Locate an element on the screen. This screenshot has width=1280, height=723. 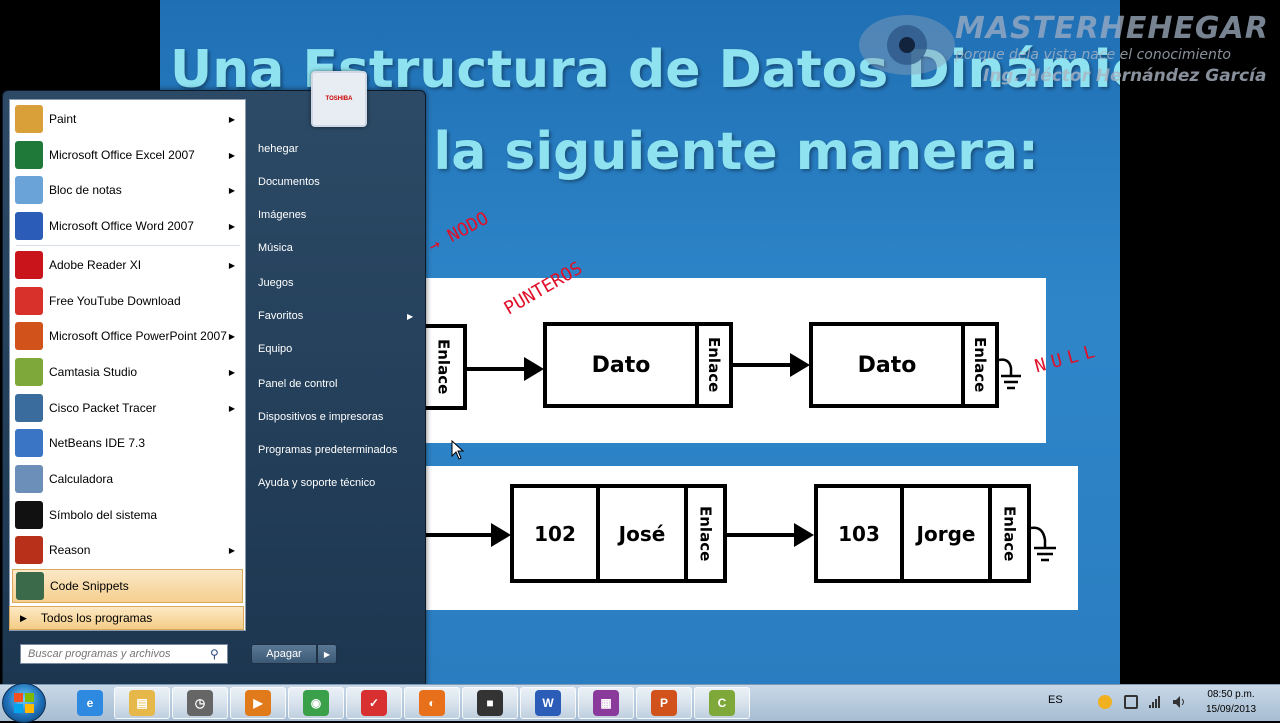
system-clock: 08:50 p.m. 15/09/2013 is located at coordinates (1231, 702).